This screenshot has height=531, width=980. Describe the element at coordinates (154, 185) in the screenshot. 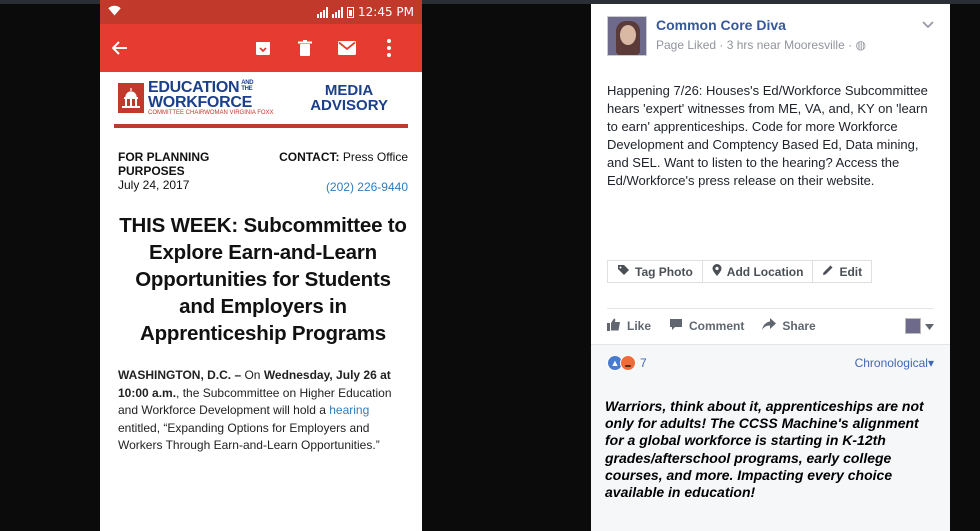

I see `advisory-date: July 24, 2017` at that location.